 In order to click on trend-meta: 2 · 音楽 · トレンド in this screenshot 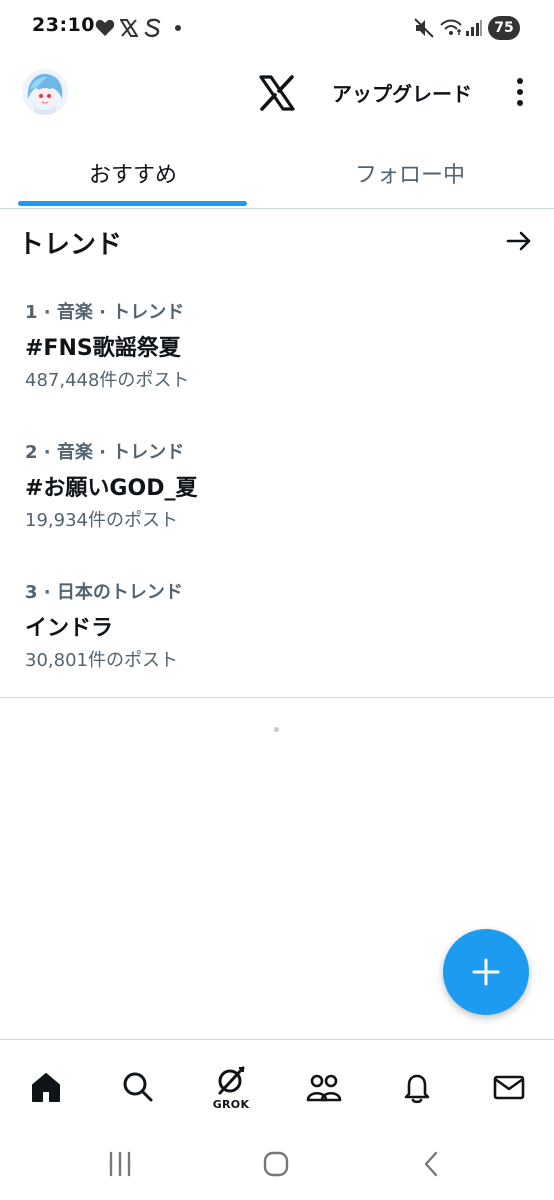, I will do `click(105, 452)`.